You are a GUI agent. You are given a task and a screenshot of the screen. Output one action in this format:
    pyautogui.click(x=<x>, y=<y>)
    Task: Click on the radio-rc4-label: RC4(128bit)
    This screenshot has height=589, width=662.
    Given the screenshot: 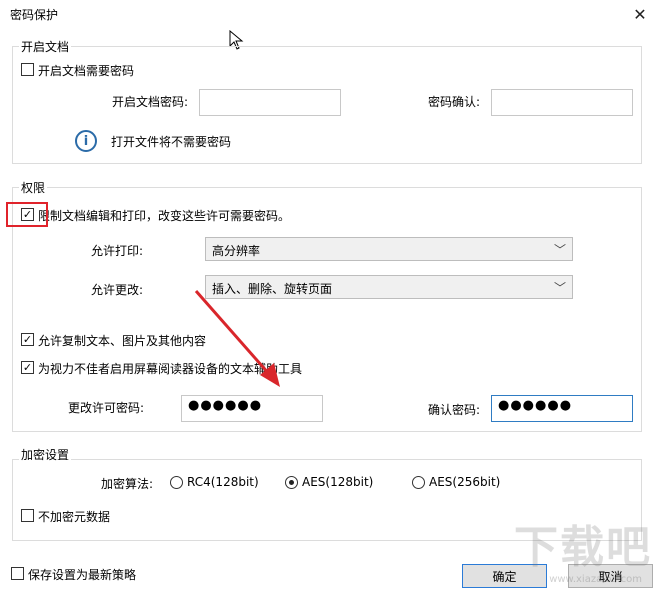 What is the action you would take?
    pyautogui.click(x=223, y=482)
    